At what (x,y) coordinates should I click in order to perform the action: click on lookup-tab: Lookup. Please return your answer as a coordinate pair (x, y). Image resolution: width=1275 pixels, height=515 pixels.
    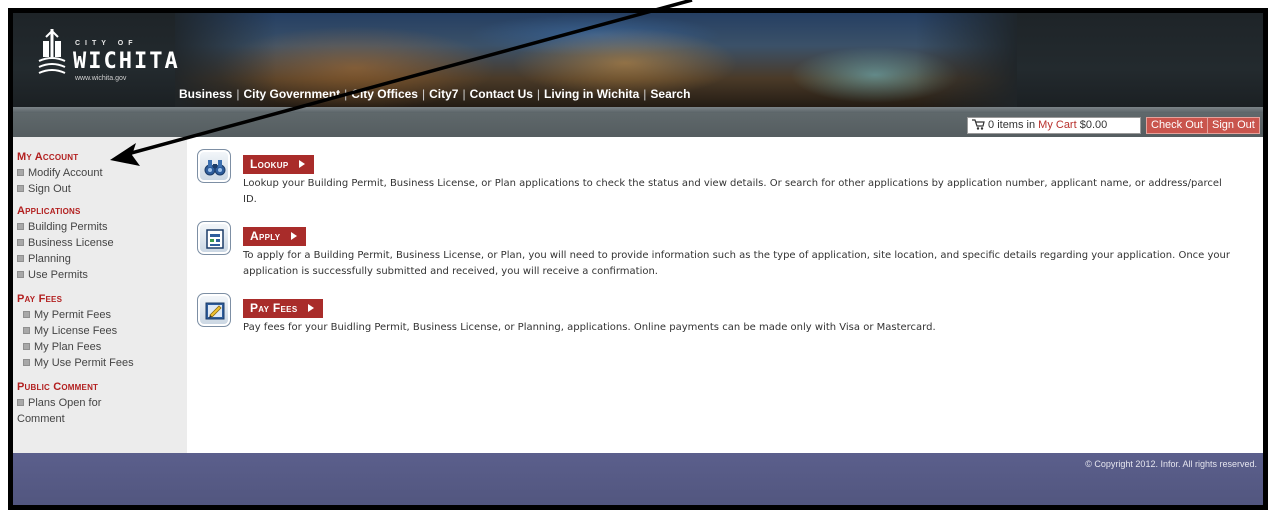
    Looking at the image, I should click on (279, 164).